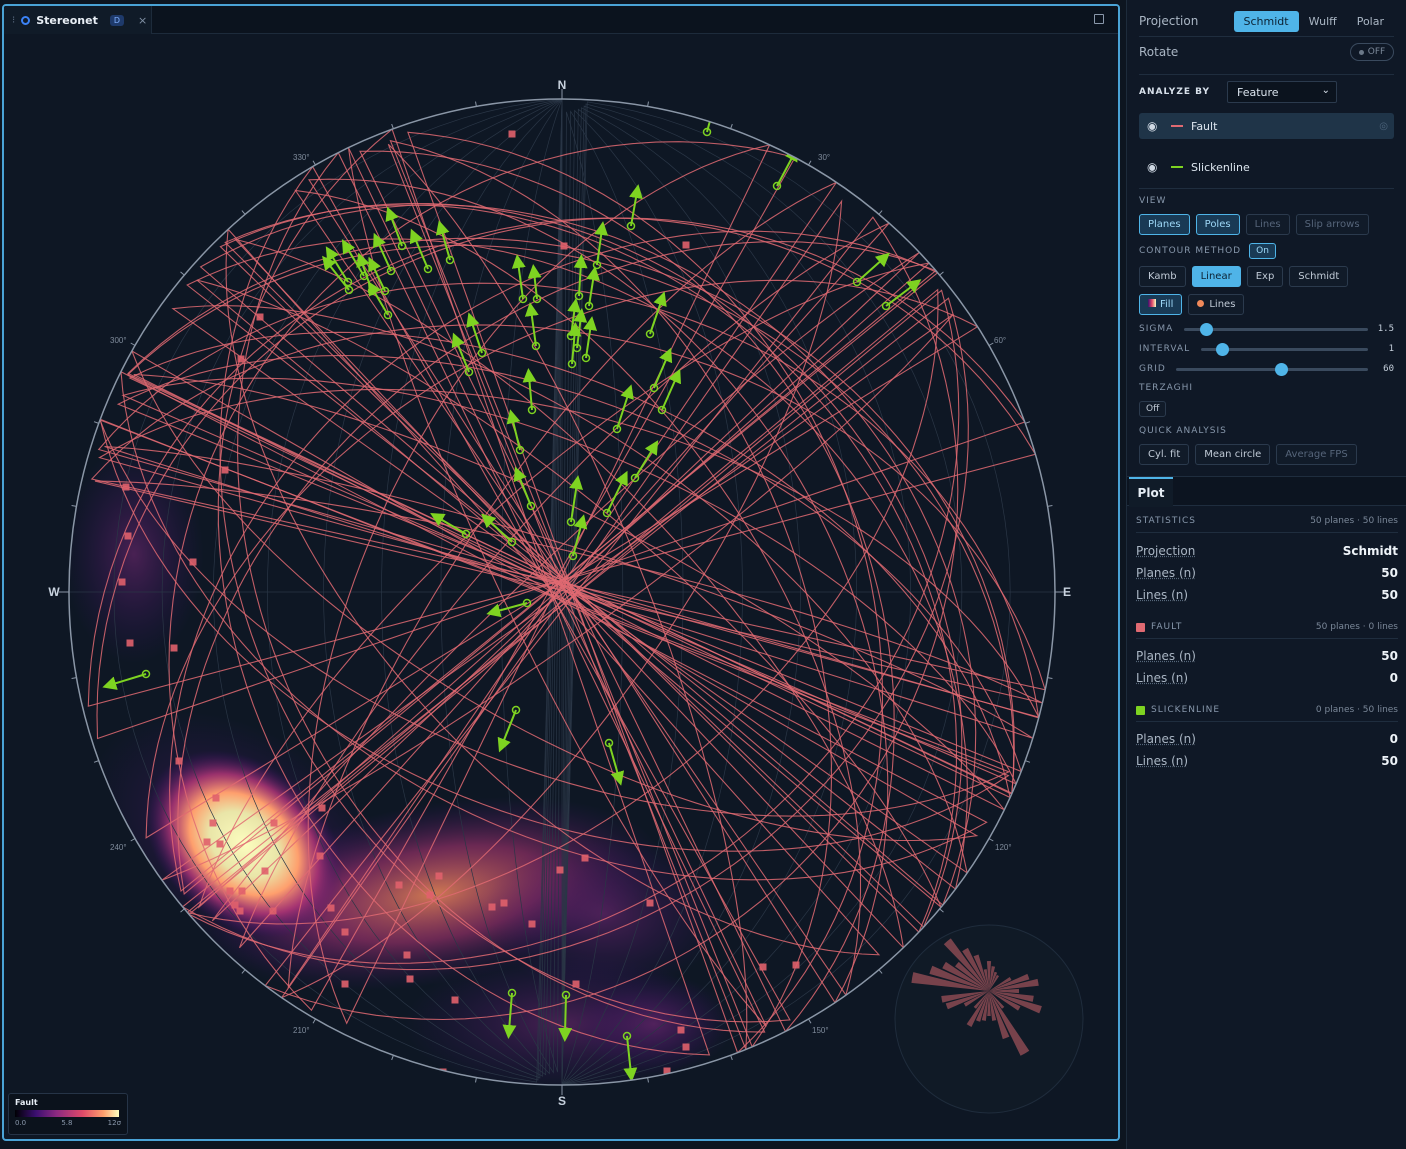  What do you see at coordinates (1323, 21) in the screenshot?
I see `projection-wulff: Wulff` at bounding box center [1323, 21].